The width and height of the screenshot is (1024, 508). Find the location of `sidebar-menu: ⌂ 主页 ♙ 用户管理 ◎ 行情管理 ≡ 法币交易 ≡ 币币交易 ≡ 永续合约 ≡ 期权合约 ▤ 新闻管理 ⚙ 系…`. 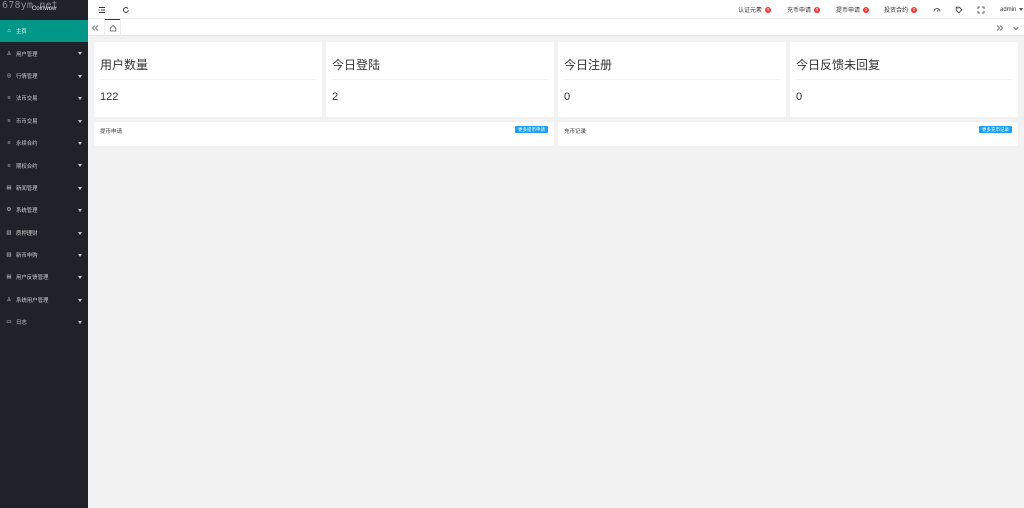

sidebar-menu: ⌂ 主页 ♙ 用户管理 ◎ 行情管理 ≡ 法币交易 ≡ 币币交易 ≡ 永续合约 ≡ 期权合约 ▤ 新闻管理 ⚙ 系… is located at coordinates (44, 176).